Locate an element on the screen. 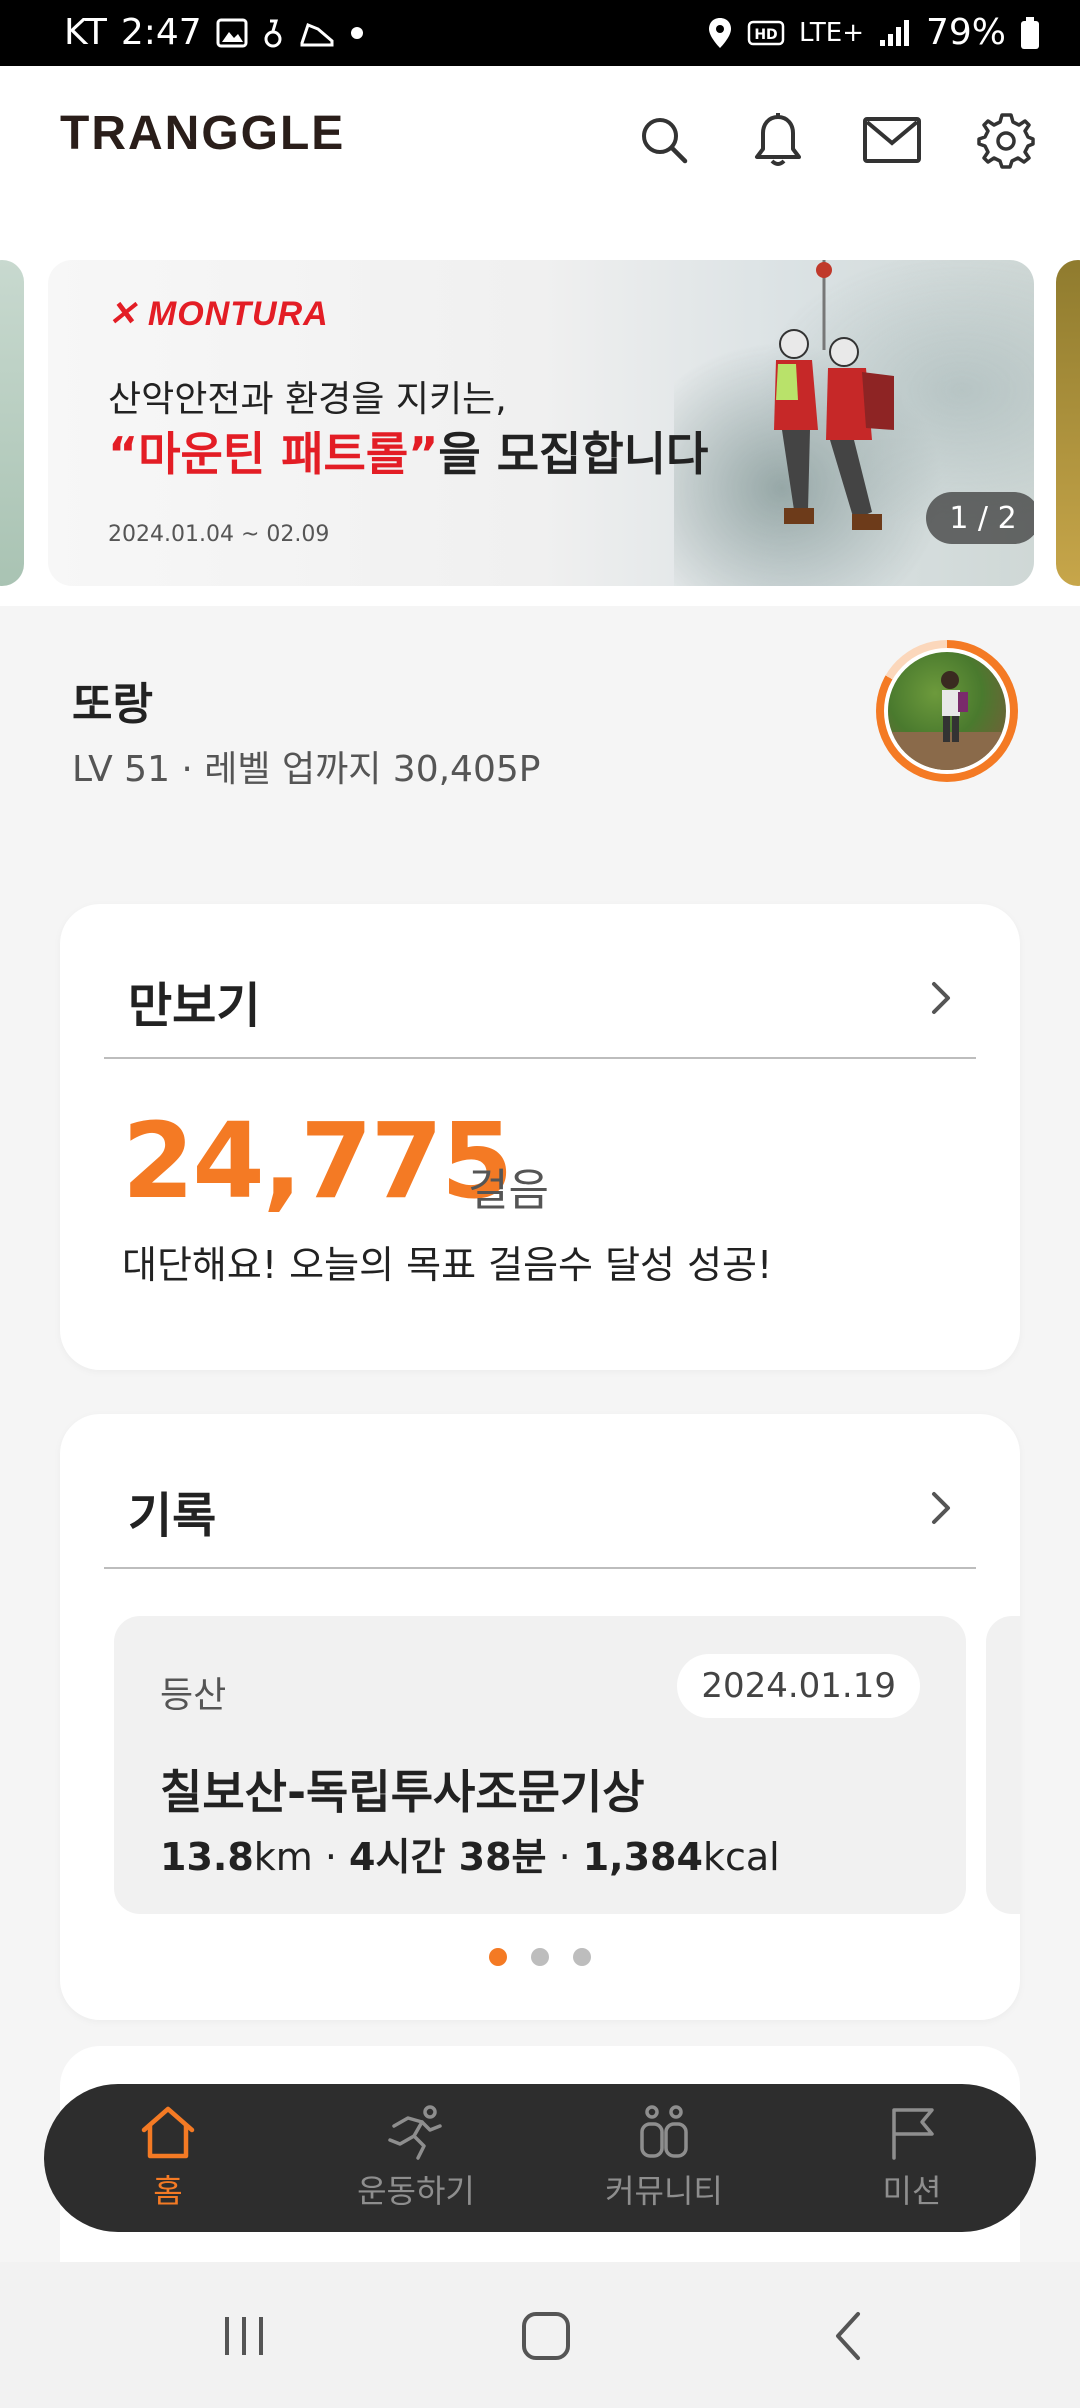 This screenshot has width=1080, height=2408. bell-icon is located at coordinates (778, 140).